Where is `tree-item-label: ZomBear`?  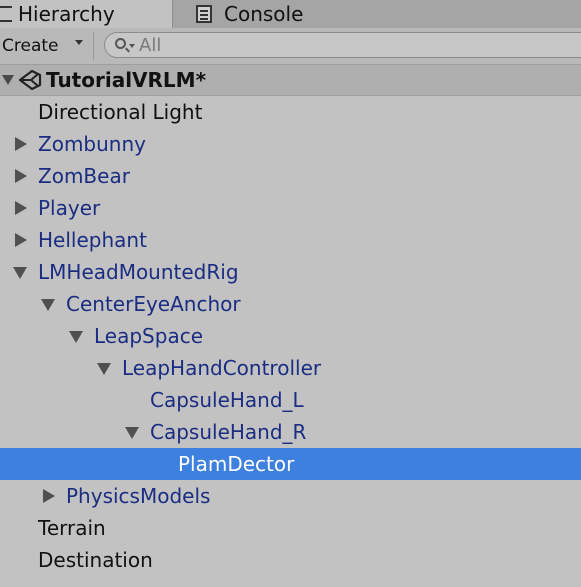
tree-item-label: ZomBear is located at coordinates (84, 176).